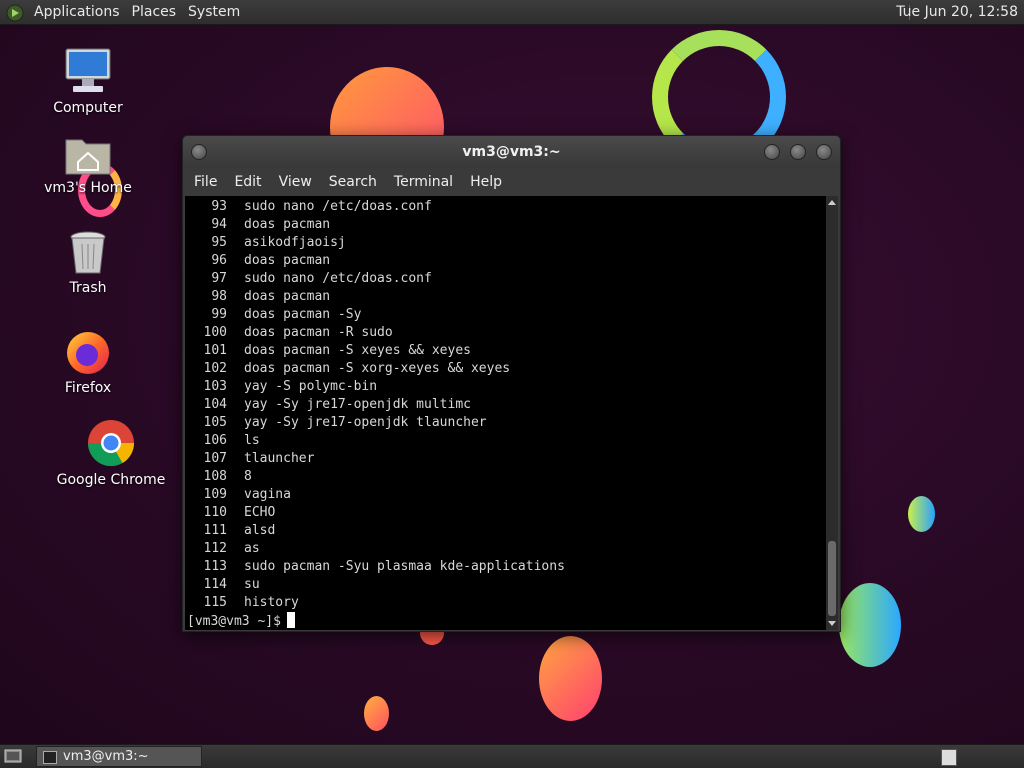  What do you see at coordinates (88, 70) in the screenshot?
I see `computer-icon` at bounding box center [88, 70].